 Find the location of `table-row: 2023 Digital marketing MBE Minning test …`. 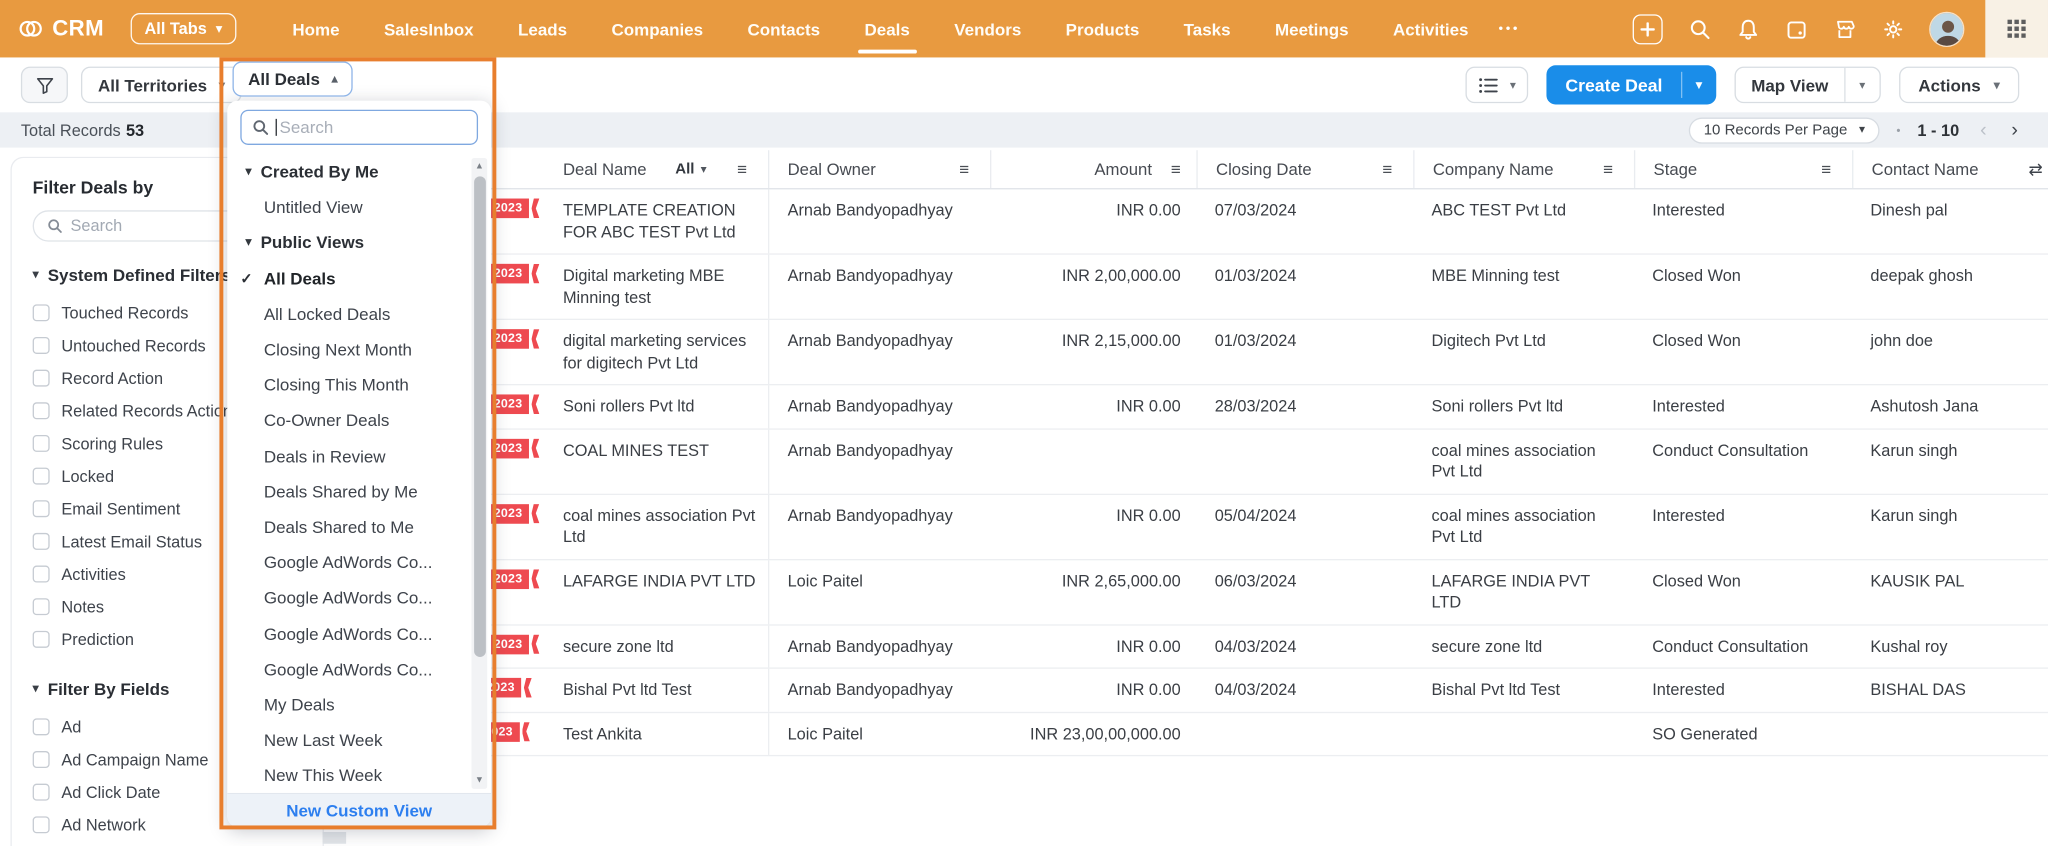

table-row: 2023 Digital marketing MBE Minning test … is located at coordinates (1239, 287).